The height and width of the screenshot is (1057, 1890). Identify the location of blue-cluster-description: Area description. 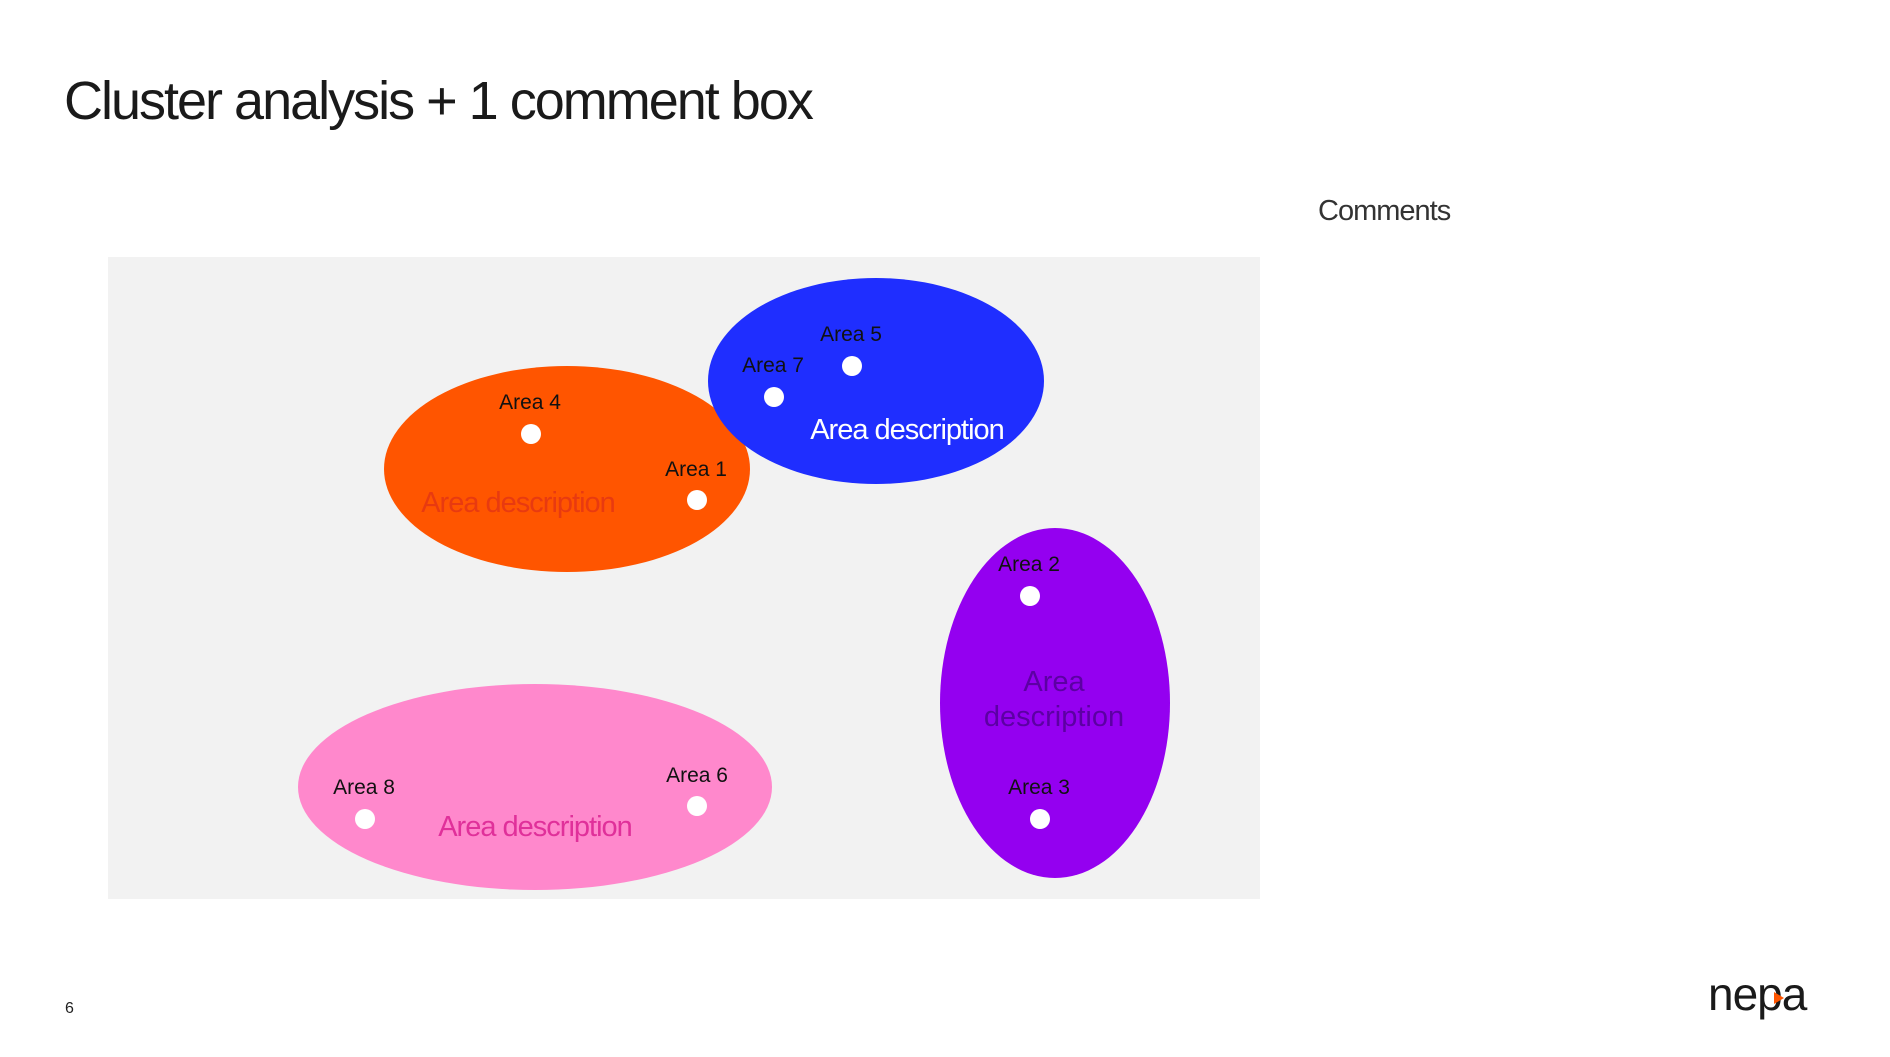
(907, 430).